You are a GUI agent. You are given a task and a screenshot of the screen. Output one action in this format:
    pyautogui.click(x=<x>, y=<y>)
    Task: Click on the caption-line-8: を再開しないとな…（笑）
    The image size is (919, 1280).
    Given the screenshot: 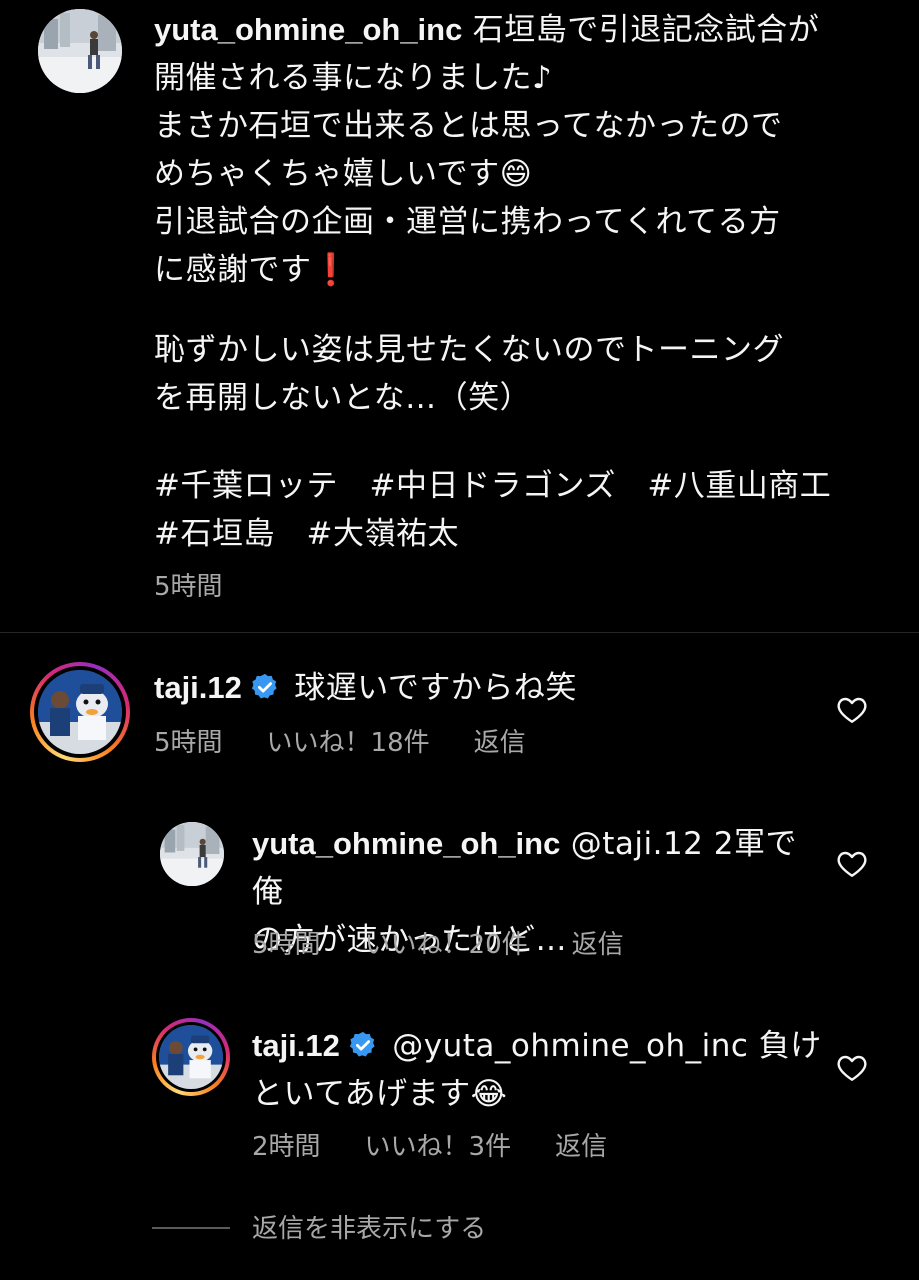 What is the action you would take?
    pyautogui.click(x=343, y=398)
    